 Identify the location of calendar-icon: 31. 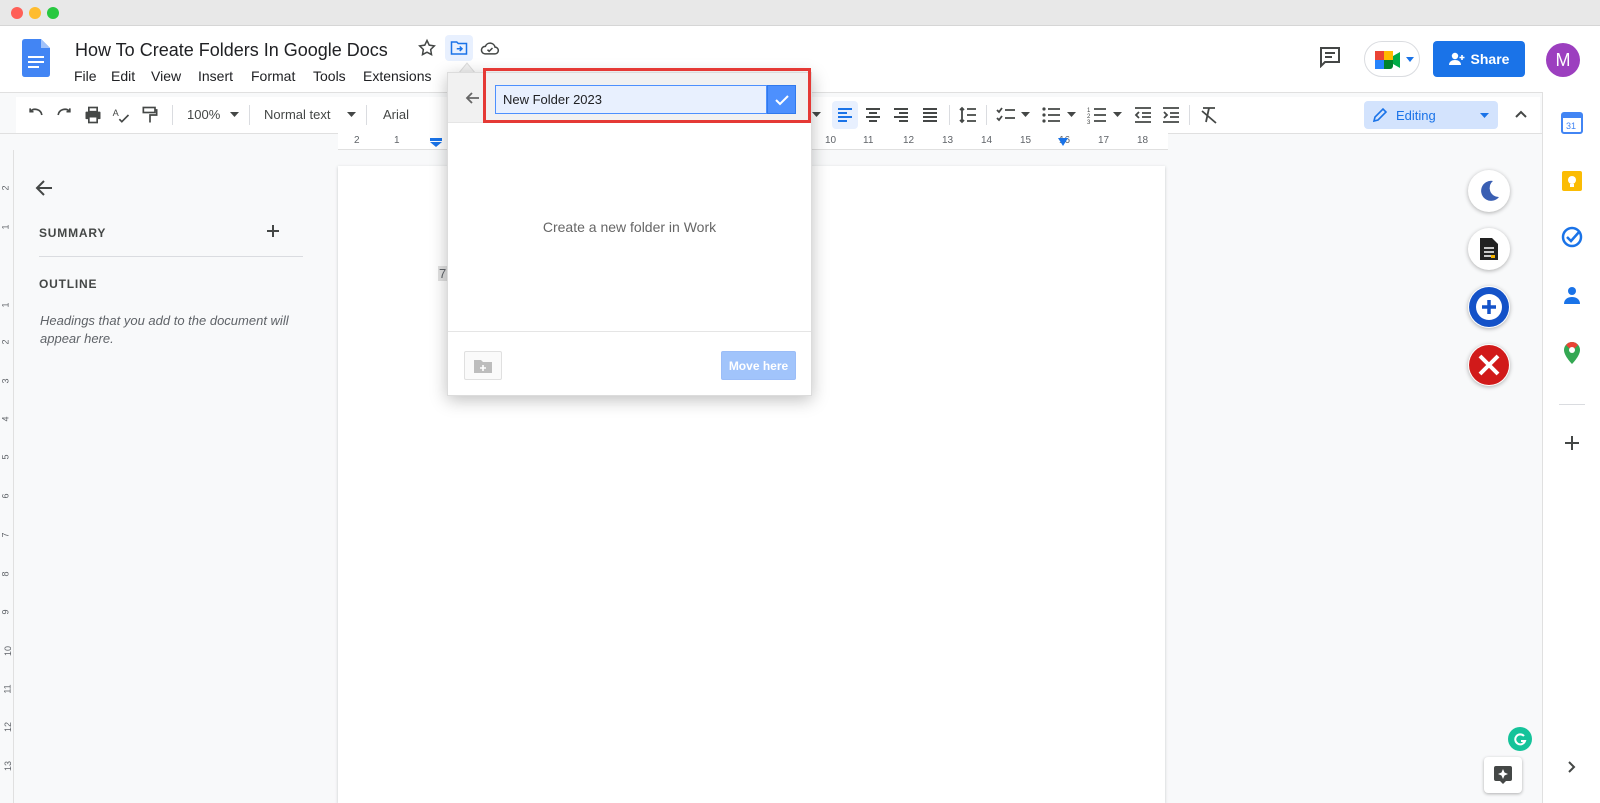
(1572, 123).